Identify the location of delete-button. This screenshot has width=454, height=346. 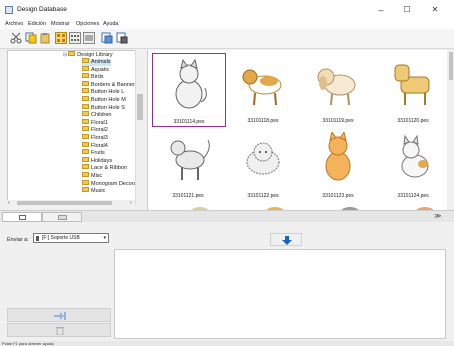
(59, 330).